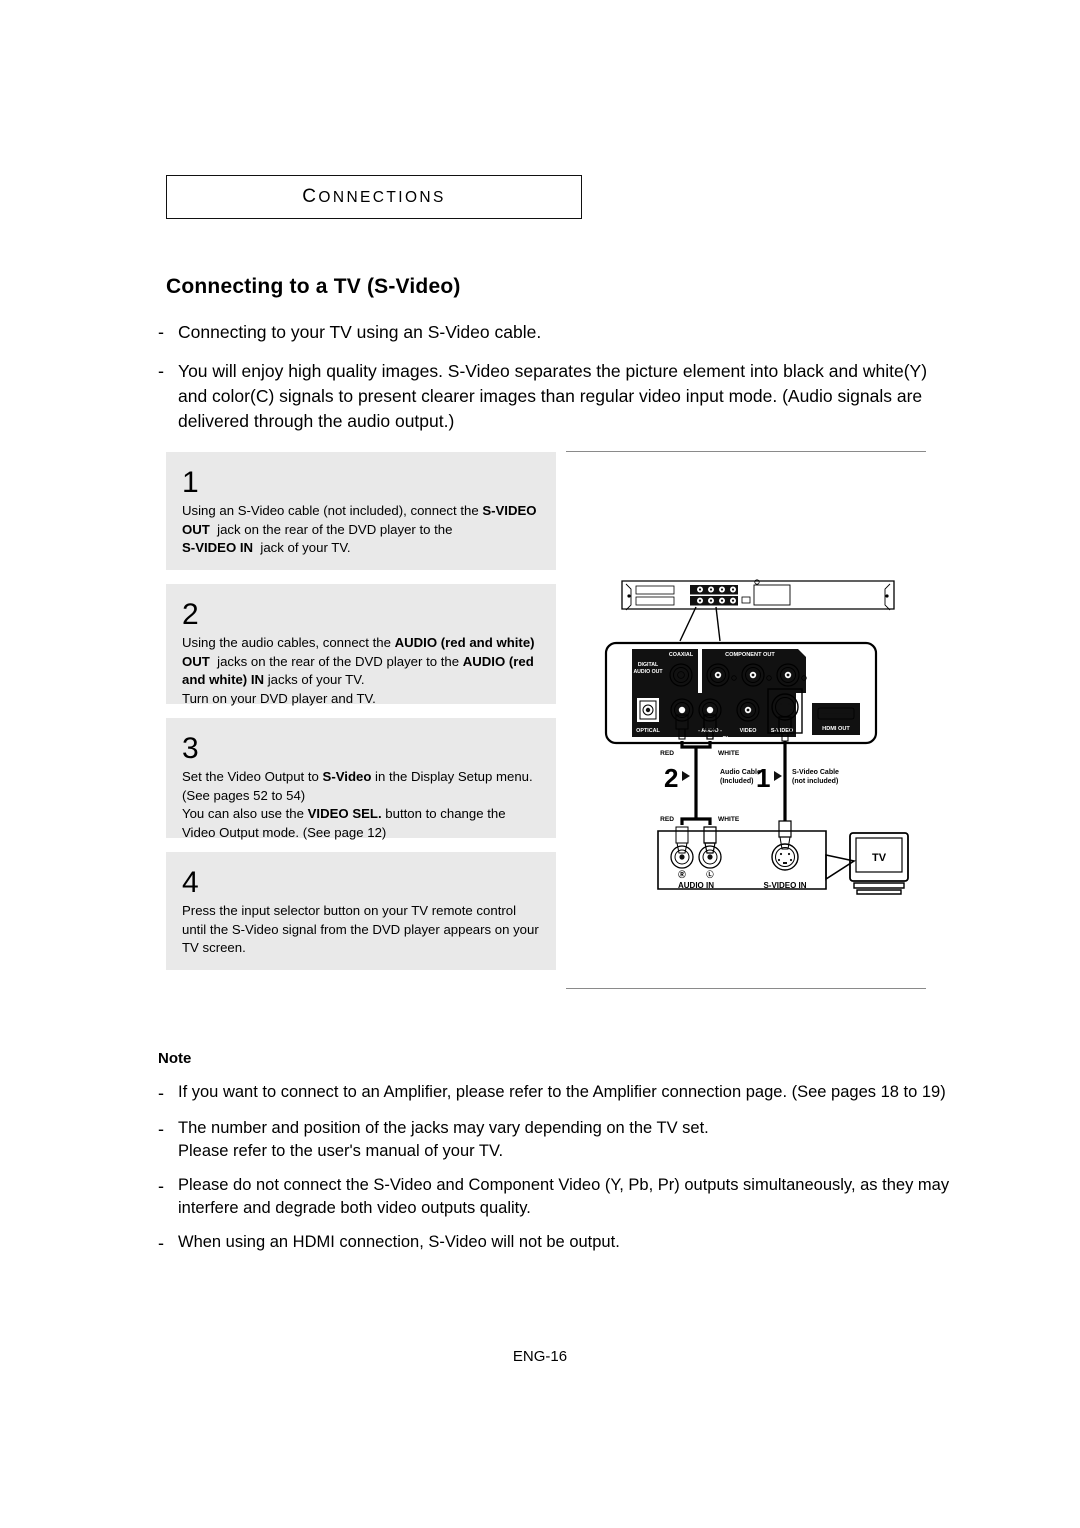 The image size is (1080, 1528). I want to click on divider-top, so click(746, 451).